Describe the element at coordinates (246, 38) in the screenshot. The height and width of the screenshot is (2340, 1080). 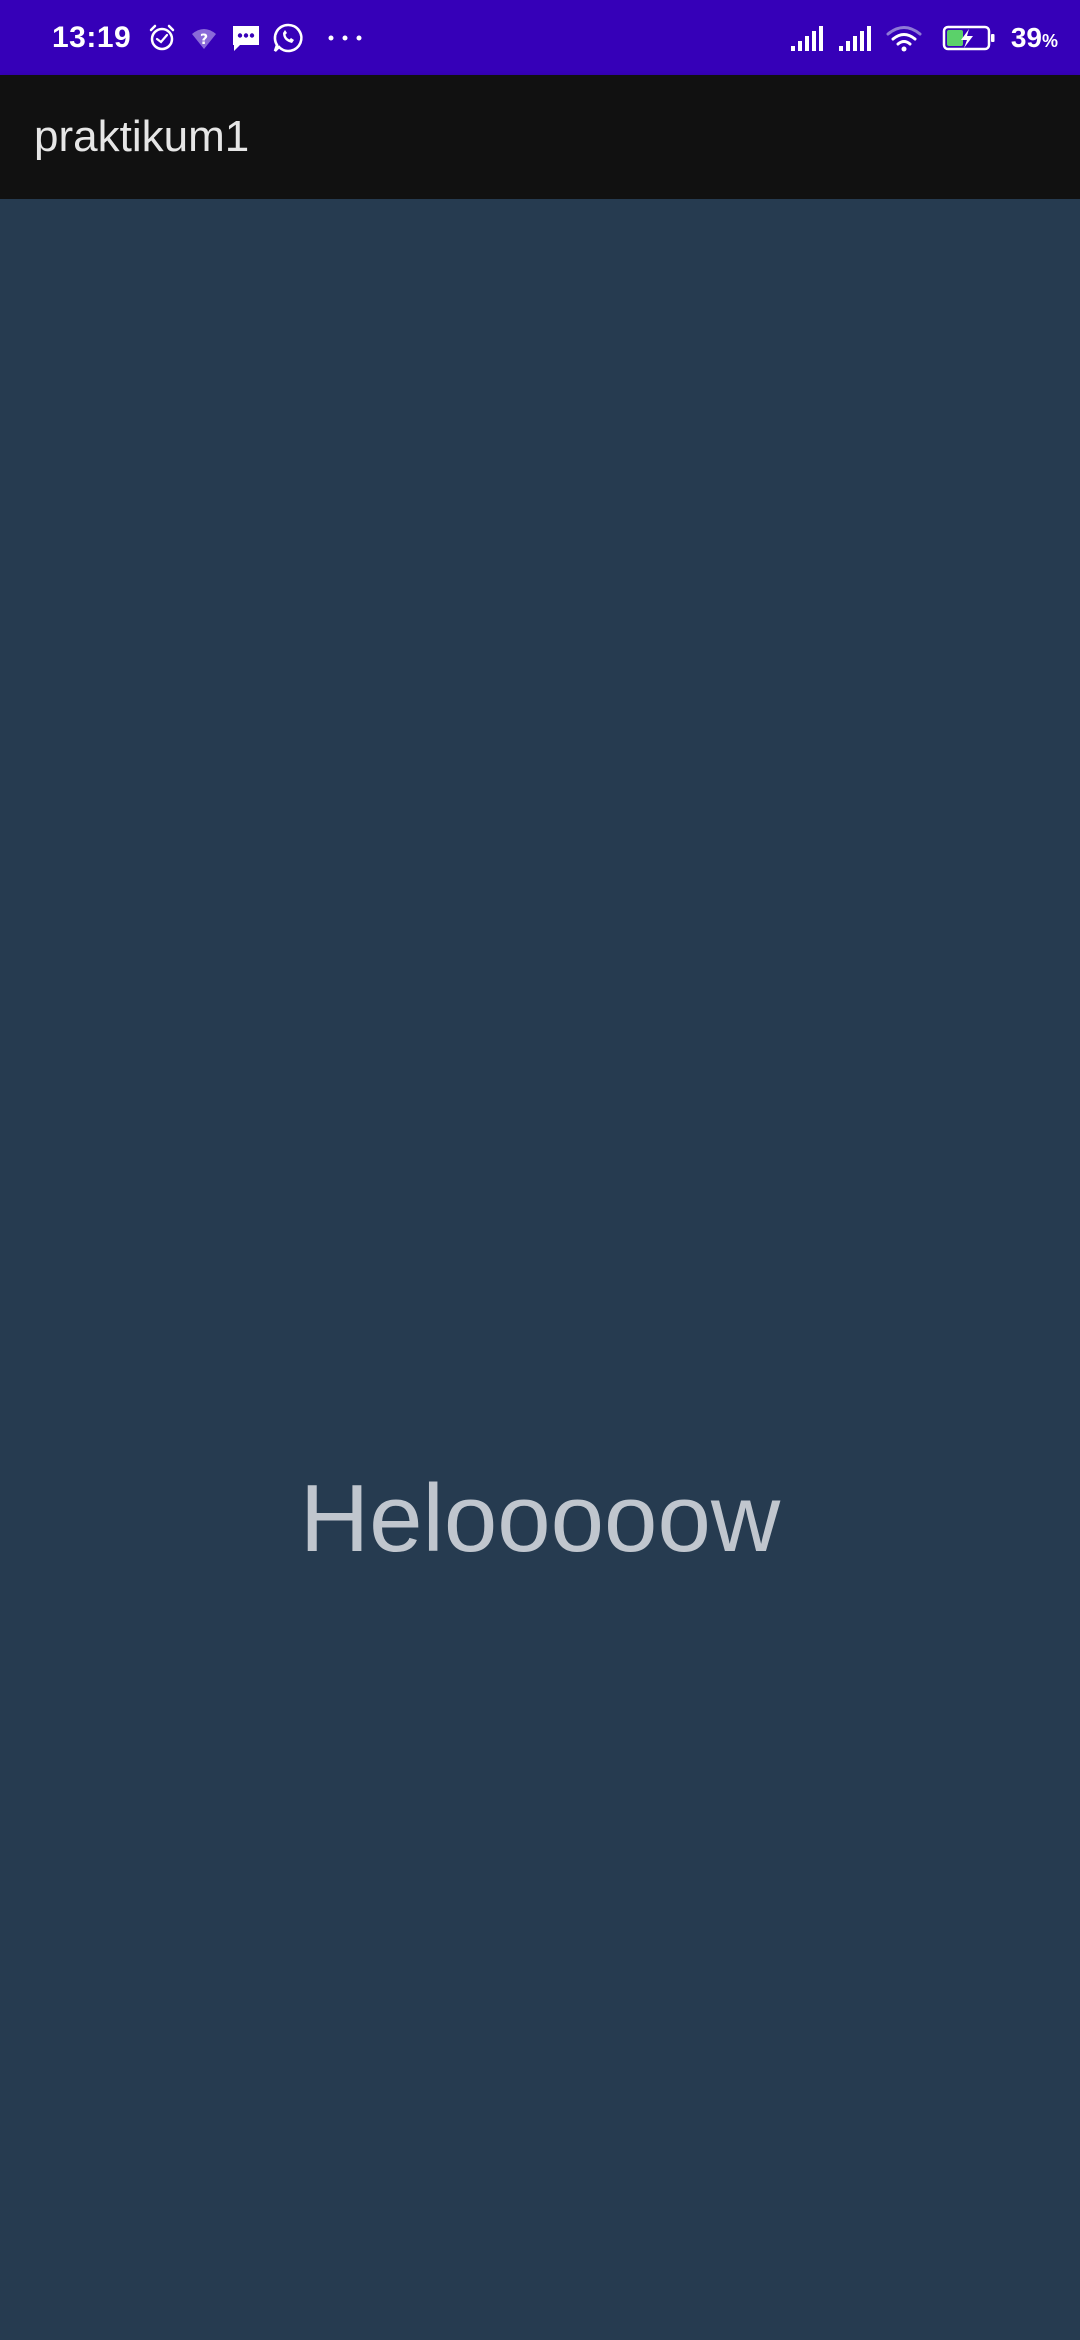
I see `message-icon` at that location.